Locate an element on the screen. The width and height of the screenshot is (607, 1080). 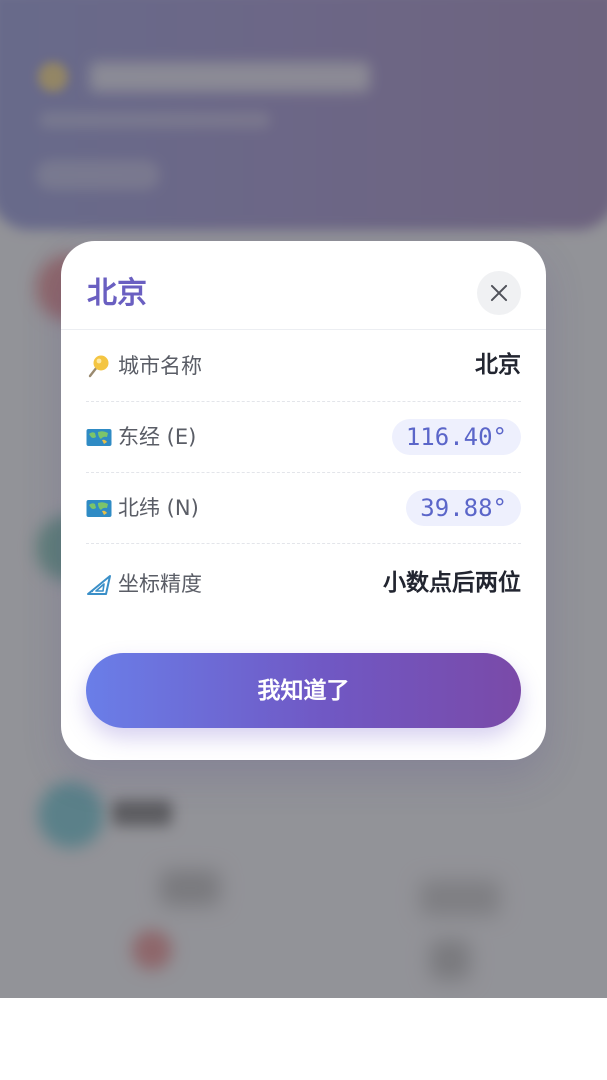
row-label: 东经 (E) is located at coordinates (157, 437).